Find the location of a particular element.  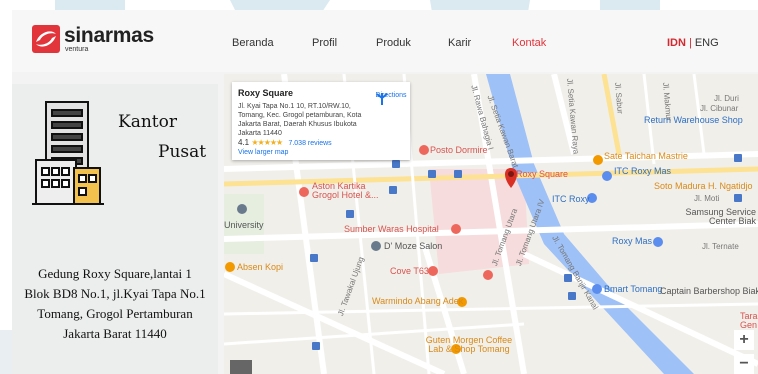

nav-profil: Profil is located at coordinates (344, 43).